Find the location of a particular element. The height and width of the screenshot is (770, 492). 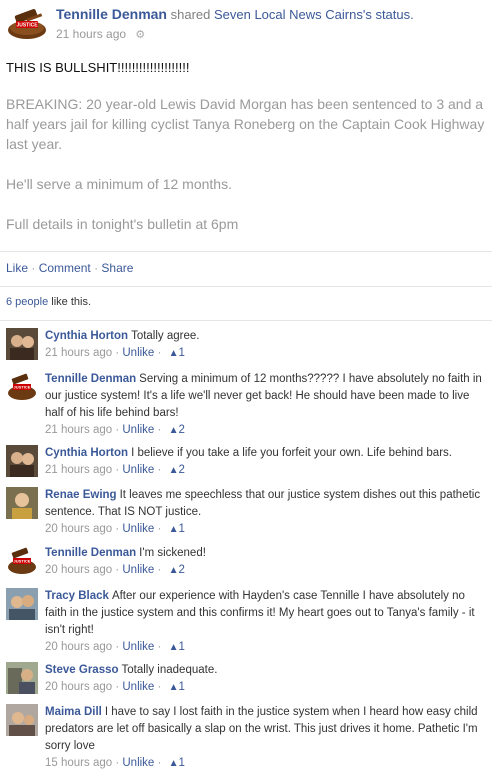

gear-icon: ⚙ is located at coordinates (140, 34).